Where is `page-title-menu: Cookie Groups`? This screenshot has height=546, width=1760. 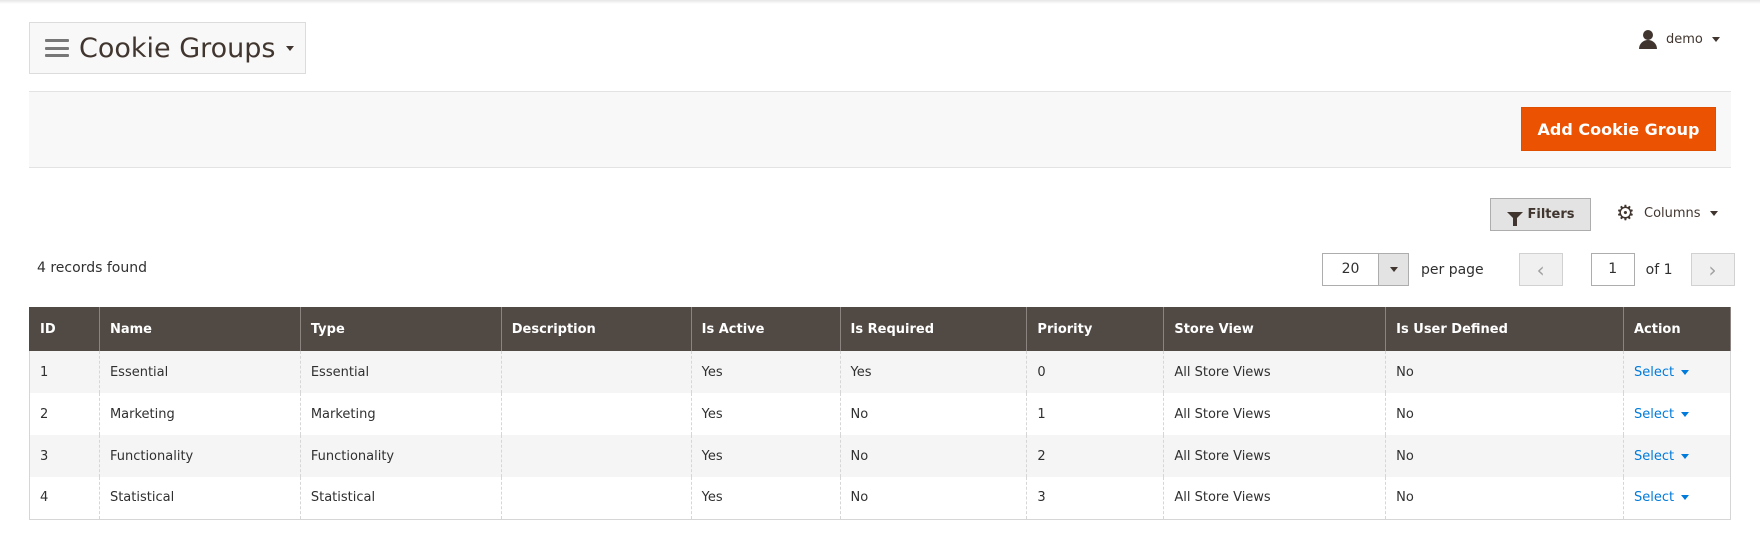
page-title-menu: Cookie Groups is located at coordinates (167, 48).